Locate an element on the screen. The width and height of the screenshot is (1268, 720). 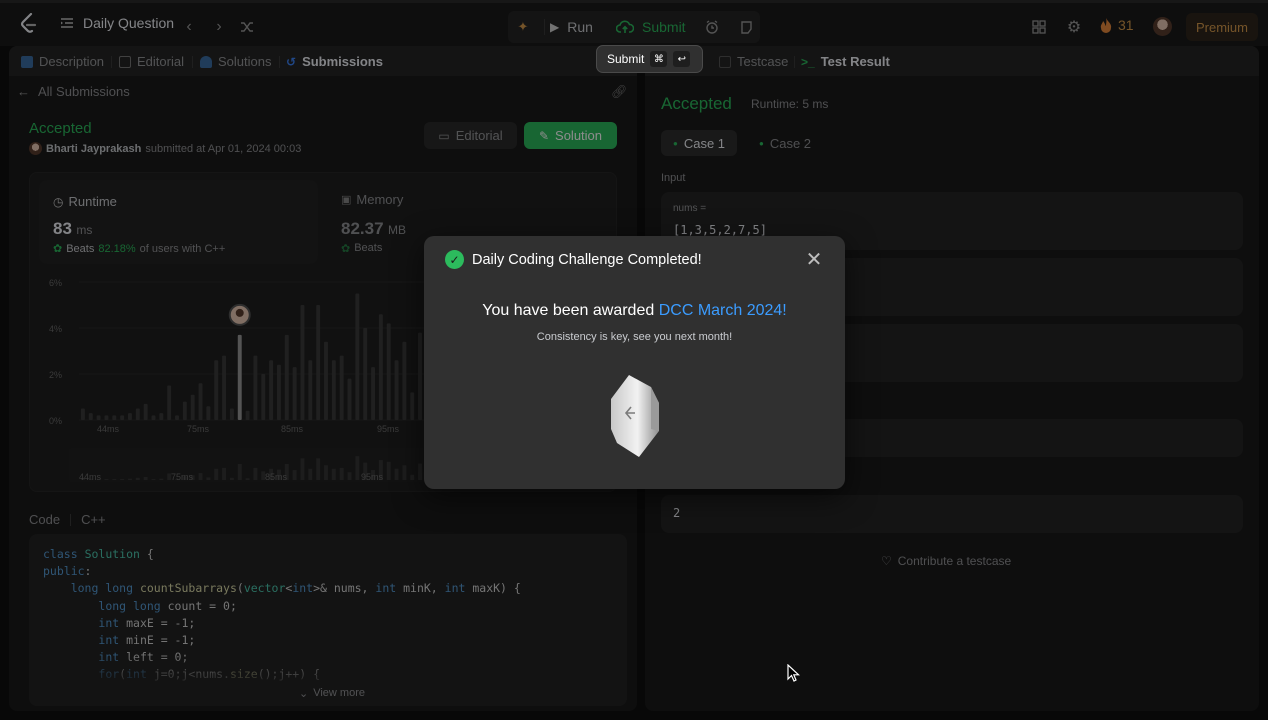
dcc-badge-icon is located at coordinates (635, 416).